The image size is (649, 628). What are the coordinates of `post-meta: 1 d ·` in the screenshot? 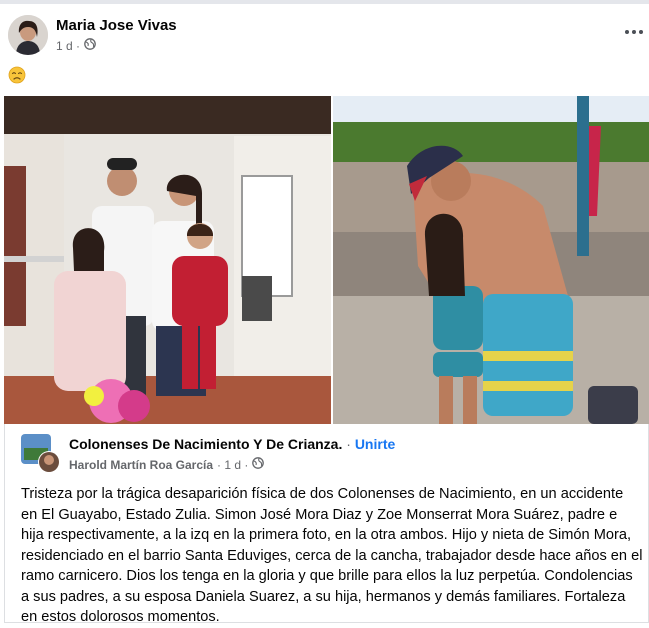 It's located at (76, 45).